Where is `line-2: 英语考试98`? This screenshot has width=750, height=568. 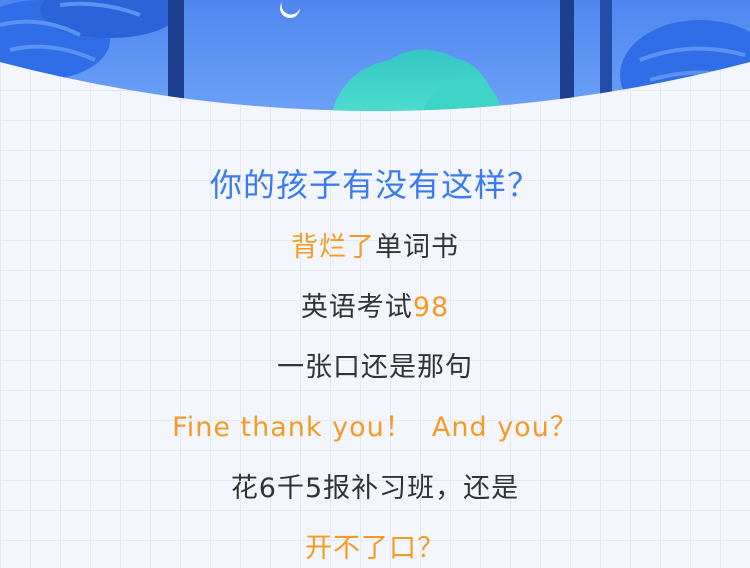 line-2: 英语考试98 is located at coordinates (375, 304).